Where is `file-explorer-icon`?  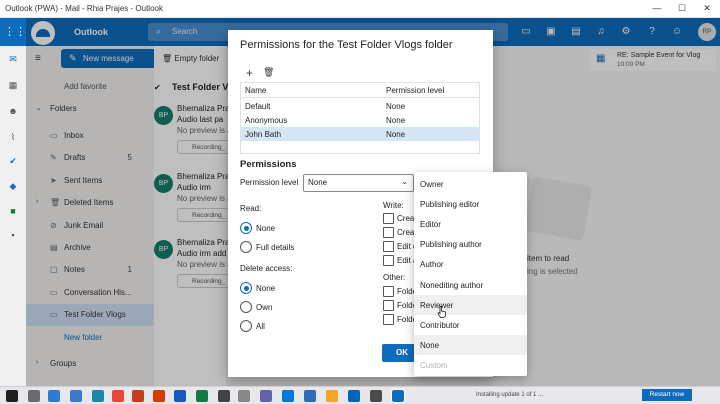 file-explorer-icon is located at coordinates (54, 396).